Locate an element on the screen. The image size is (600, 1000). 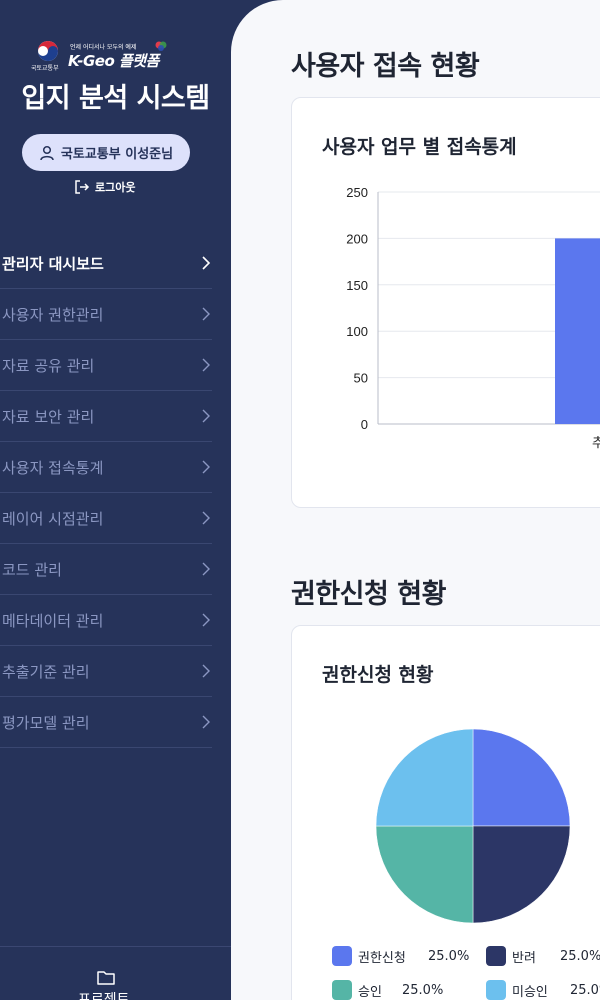
tab-projects: 프로젝트 is located at coordinates (104, 994).